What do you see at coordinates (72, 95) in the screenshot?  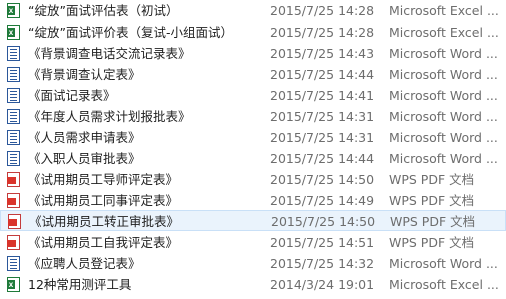 I see `file-name: 《面试记录表》` at bounding box center [72, 95].